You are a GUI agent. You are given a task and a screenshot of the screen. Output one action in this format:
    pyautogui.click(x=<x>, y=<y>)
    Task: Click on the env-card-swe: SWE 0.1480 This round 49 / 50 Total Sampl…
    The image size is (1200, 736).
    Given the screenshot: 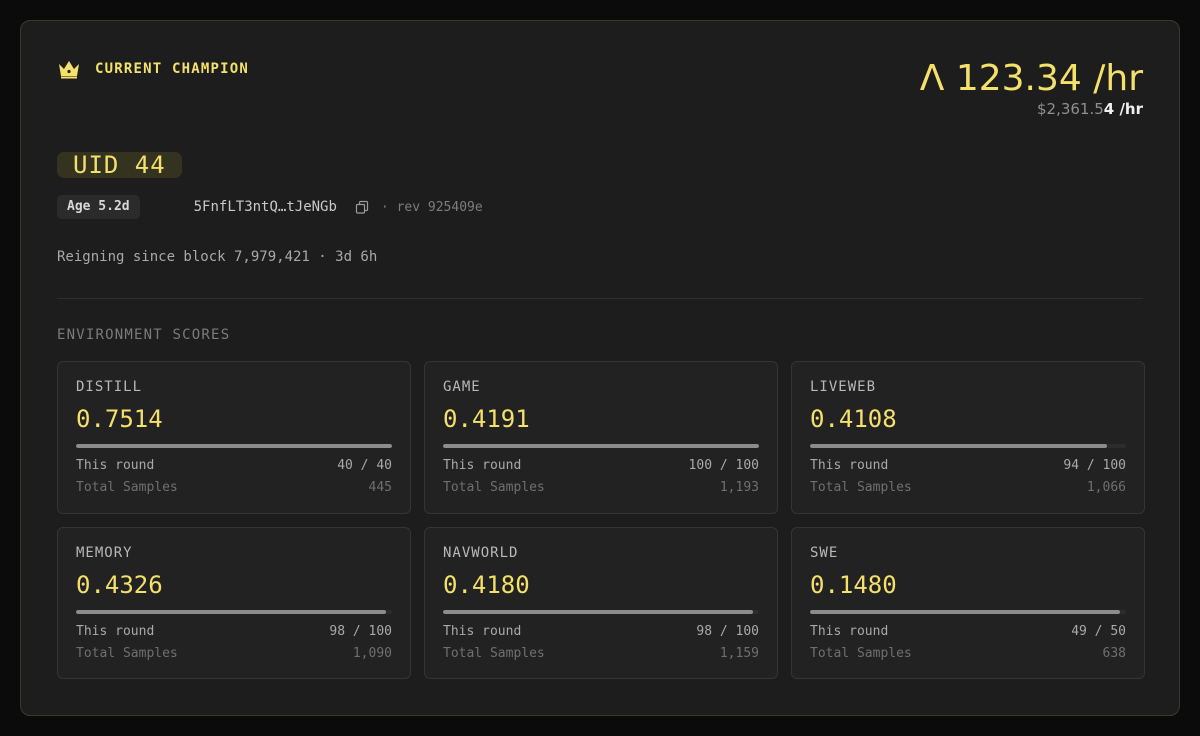 What is the action you would take?
    pyautogui.click(x=968, y=603)
    